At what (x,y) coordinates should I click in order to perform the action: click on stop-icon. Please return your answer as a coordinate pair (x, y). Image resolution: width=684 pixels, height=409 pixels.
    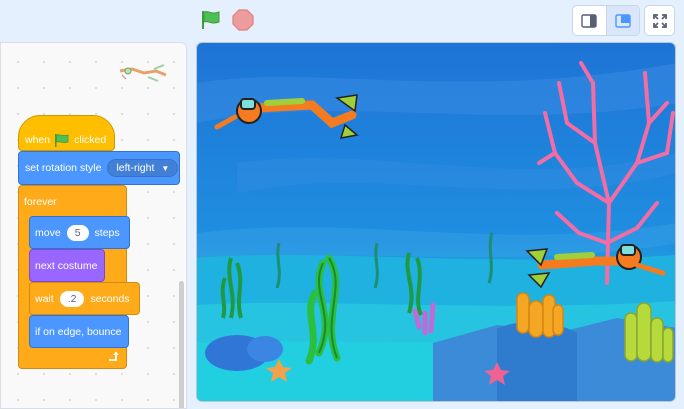
    Looking at the image, I should click on (243, 20).